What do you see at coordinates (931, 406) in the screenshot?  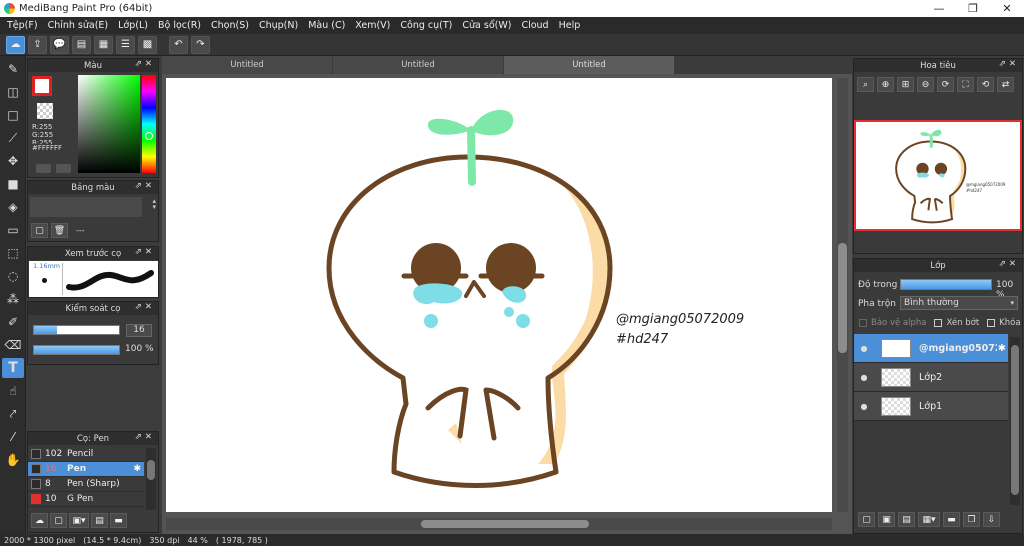 I see `layer-row-layer1: ● Lớp1` at bounding box center [931, 406].